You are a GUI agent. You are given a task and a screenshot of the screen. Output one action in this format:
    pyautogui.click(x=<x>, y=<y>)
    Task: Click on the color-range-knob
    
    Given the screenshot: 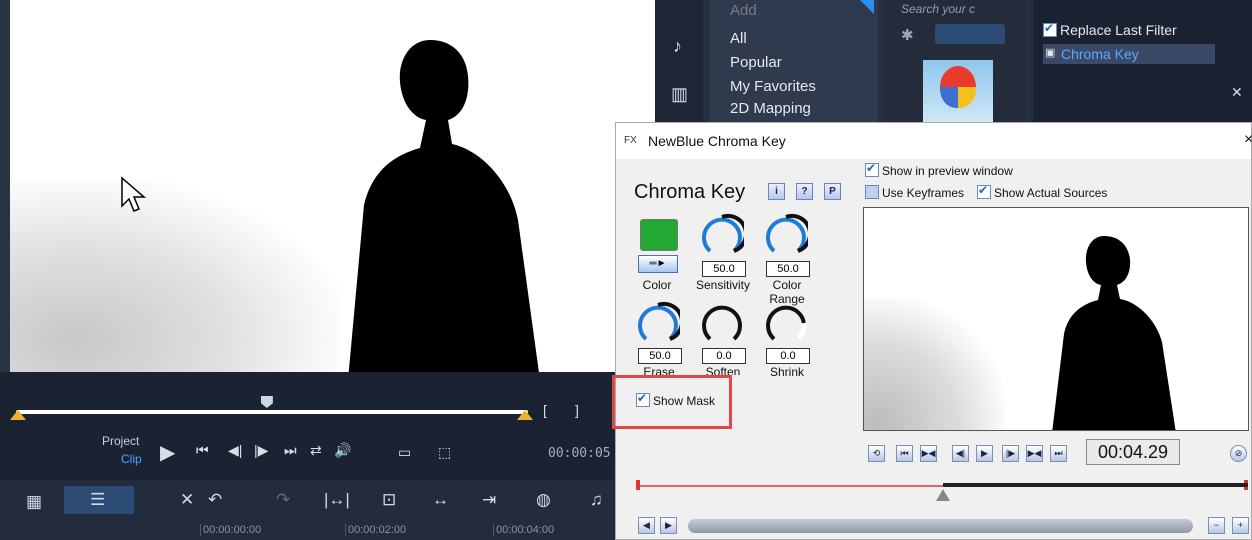 What is the action you would take?
    pyautogui.click(x=786, y=235)
    